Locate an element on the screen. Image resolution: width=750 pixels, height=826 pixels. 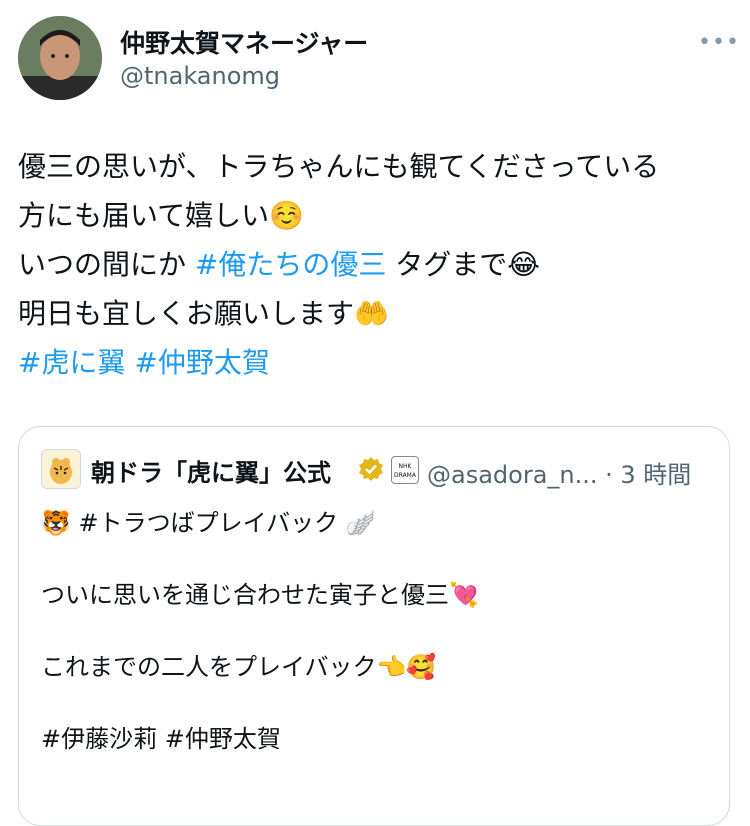
tweet-line-3-post: タグまで is located at coordinates (447, 264).